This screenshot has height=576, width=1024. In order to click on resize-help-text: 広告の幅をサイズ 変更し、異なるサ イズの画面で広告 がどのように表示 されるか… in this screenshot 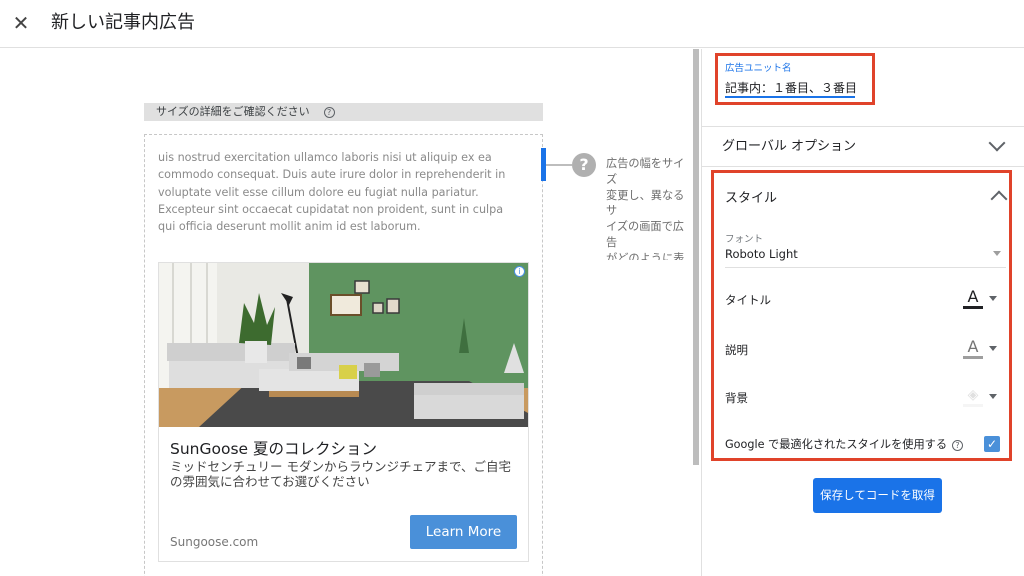, I will do `click(645, 208)`.